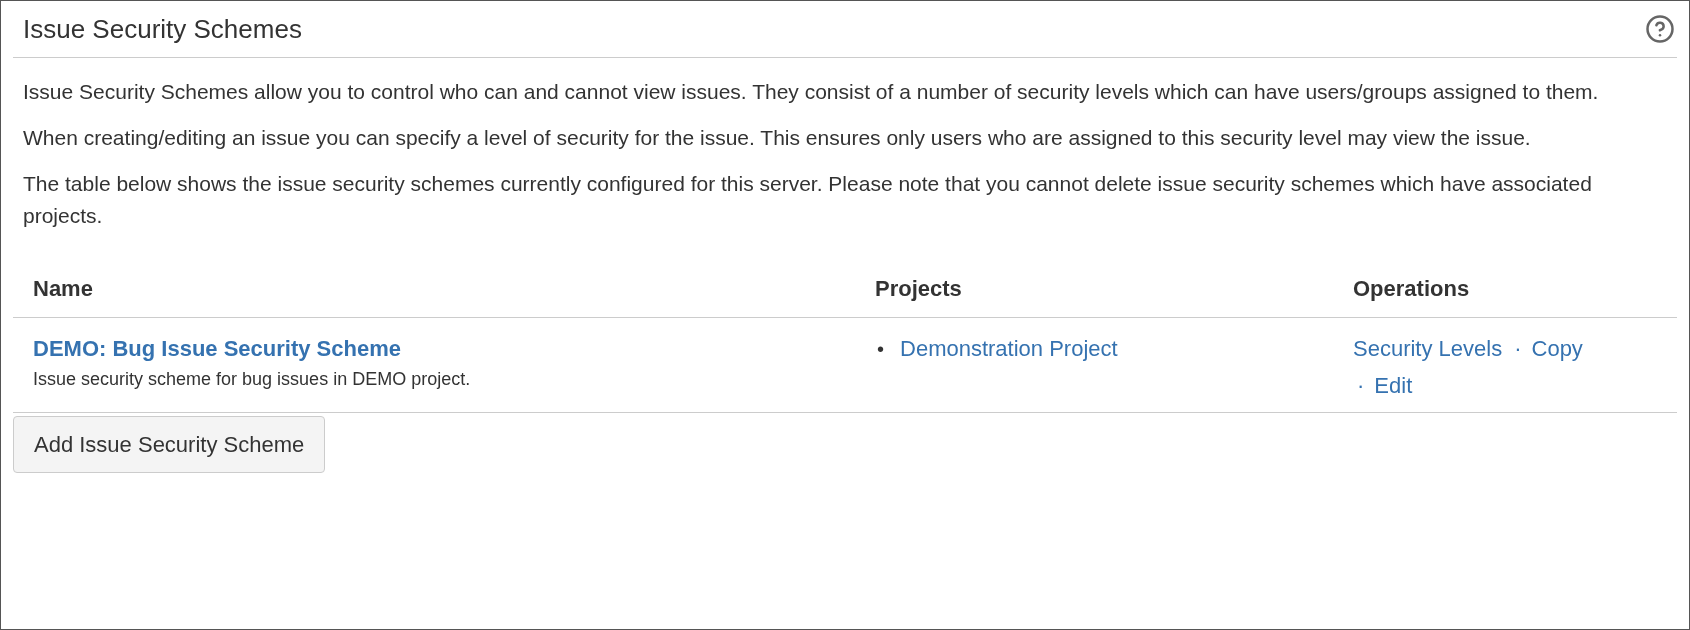 The image size is (1690, 630). Describe the element at coordinates (1660, 29) in the screenshot. I see `help-icon` at that location.